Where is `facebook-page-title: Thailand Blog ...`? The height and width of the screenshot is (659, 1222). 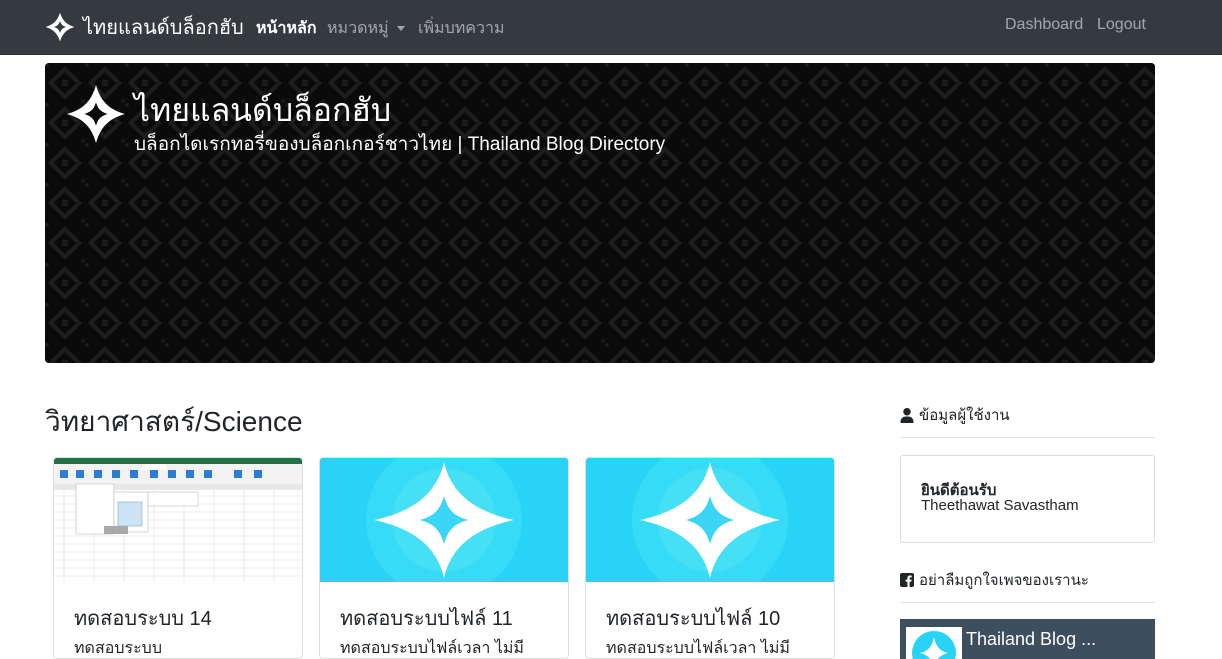
facebook-page-title: Thailand Blog ... is located at coordinates (1031, 639).